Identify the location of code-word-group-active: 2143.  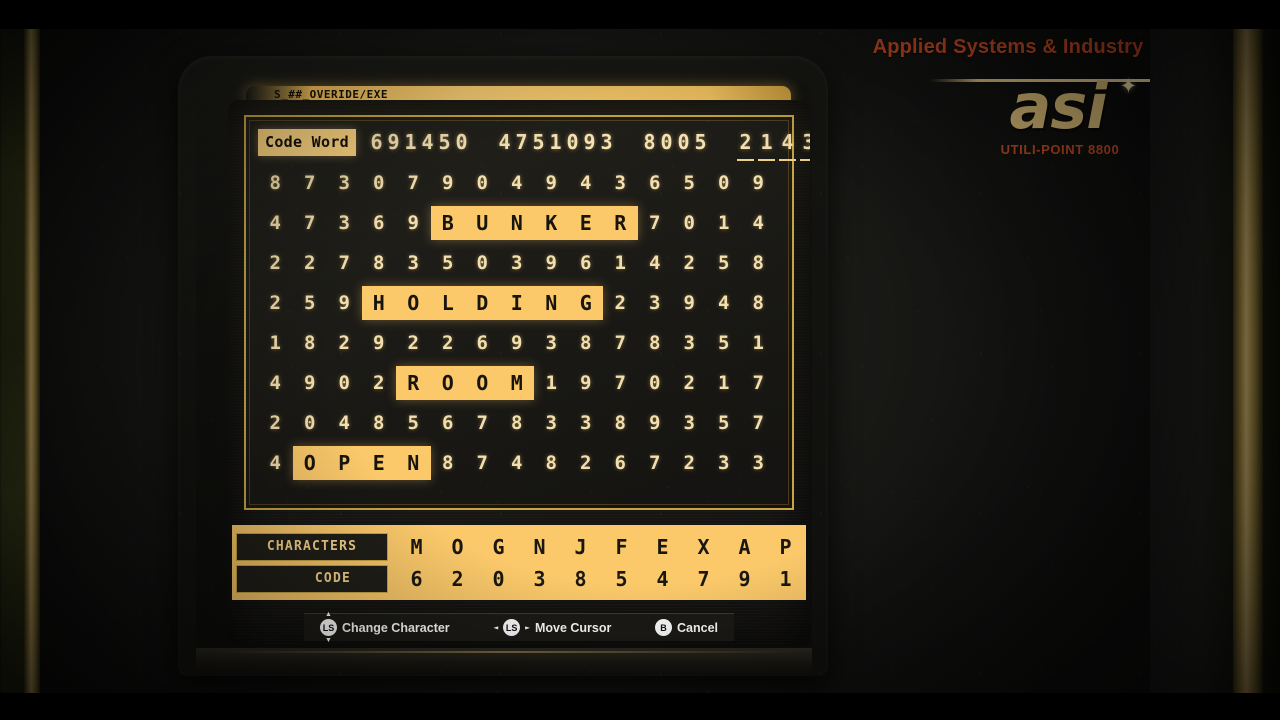
(772, 145).